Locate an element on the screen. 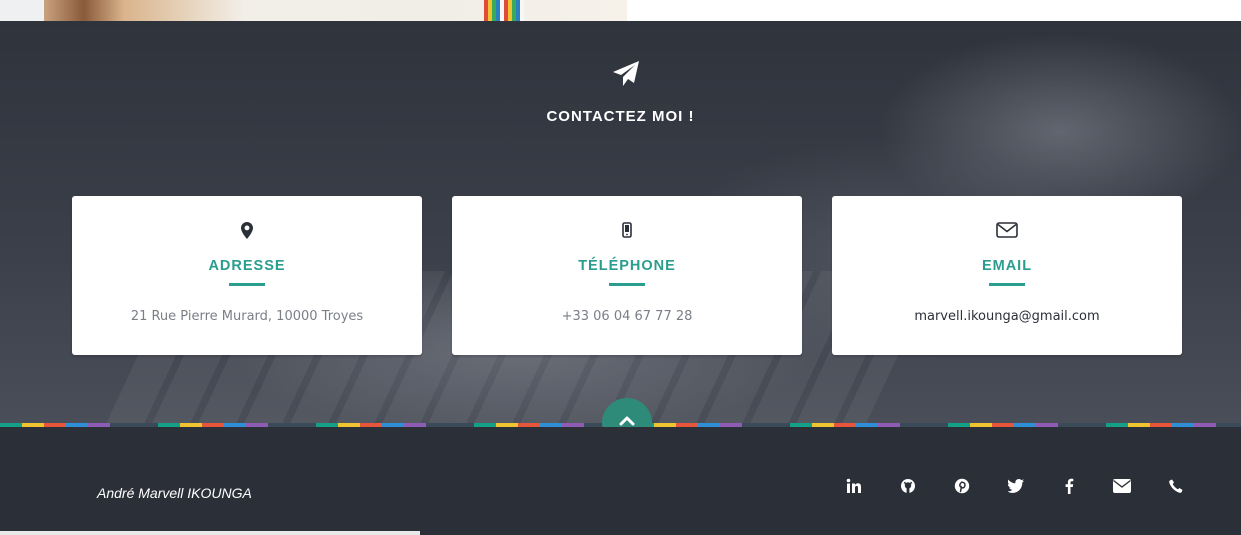 The height and width of the screenshot is (535, 1241). mobile-phone-icon is located at coordinates (627, 230).